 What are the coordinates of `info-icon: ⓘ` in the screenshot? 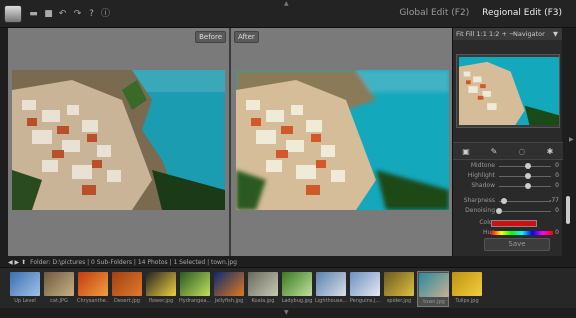 It's located at (105, 14).